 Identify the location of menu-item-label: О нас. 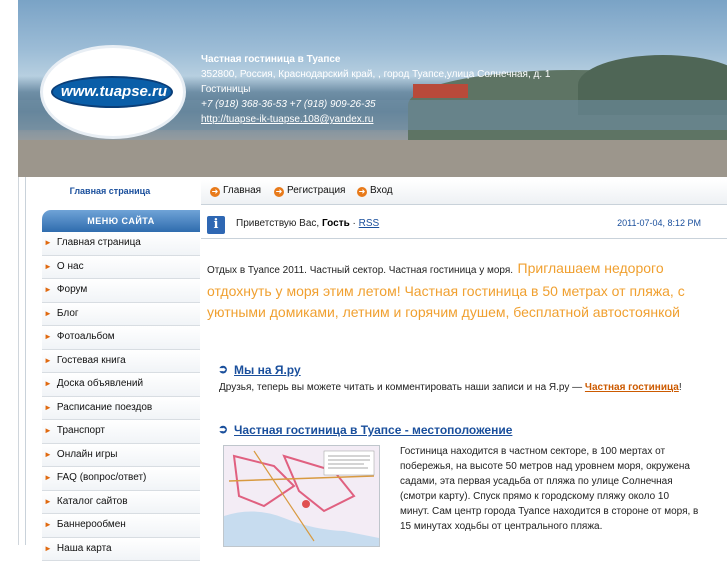
(70, 266).